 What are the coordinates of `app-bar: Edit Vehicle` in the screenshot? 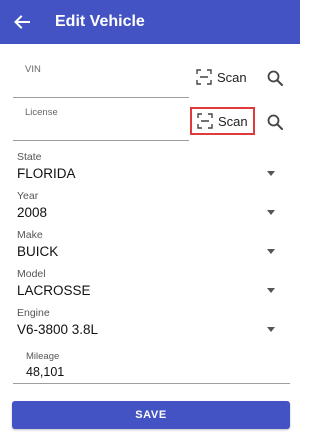 It's located at (150, 22).